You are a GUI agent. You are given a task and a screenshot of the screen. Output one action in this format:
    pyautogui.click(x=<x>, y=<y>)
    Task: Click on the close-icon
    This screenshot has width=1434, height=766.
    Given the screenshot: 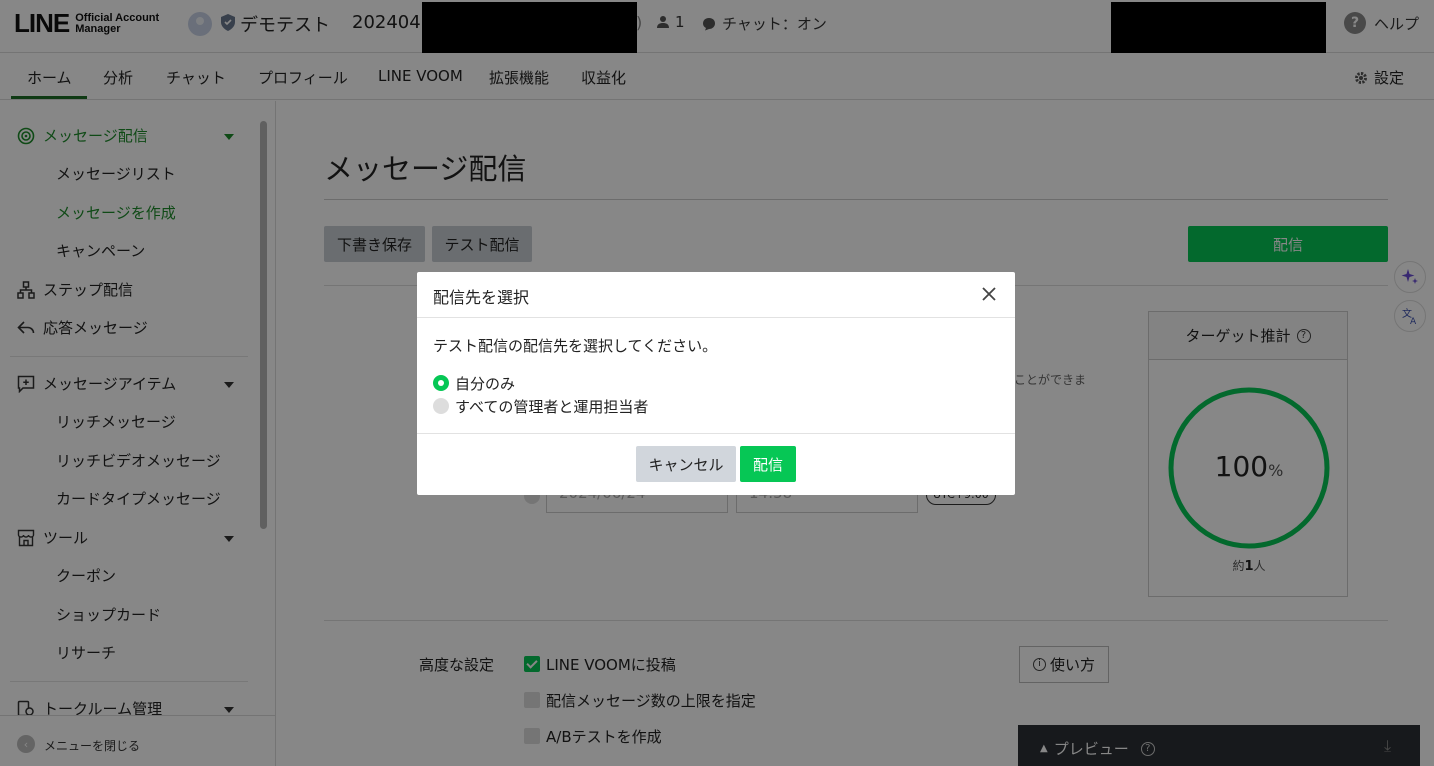 What is the action you would take?
    pyautogui.click(x=989, y=294)
    